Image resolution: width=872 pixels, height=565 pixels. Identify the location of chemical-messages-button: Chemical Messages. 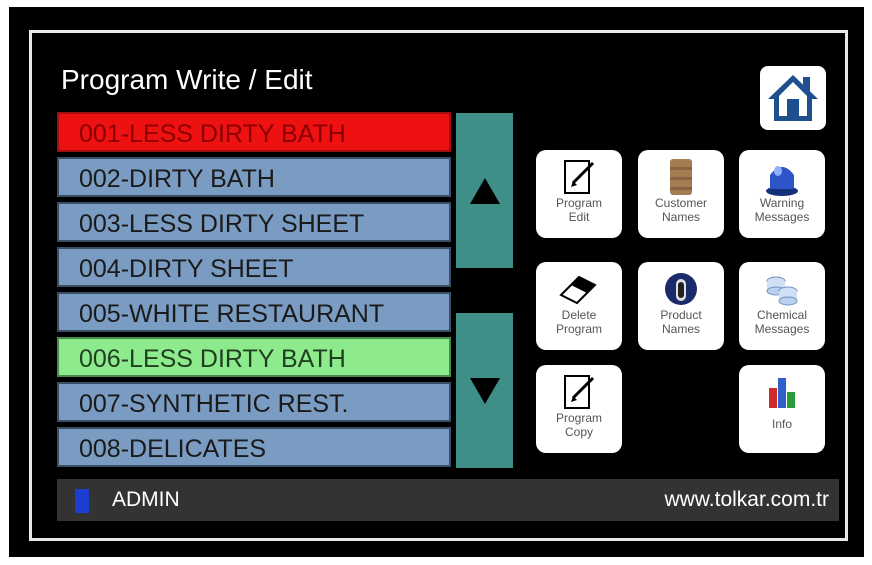
(782, 306).